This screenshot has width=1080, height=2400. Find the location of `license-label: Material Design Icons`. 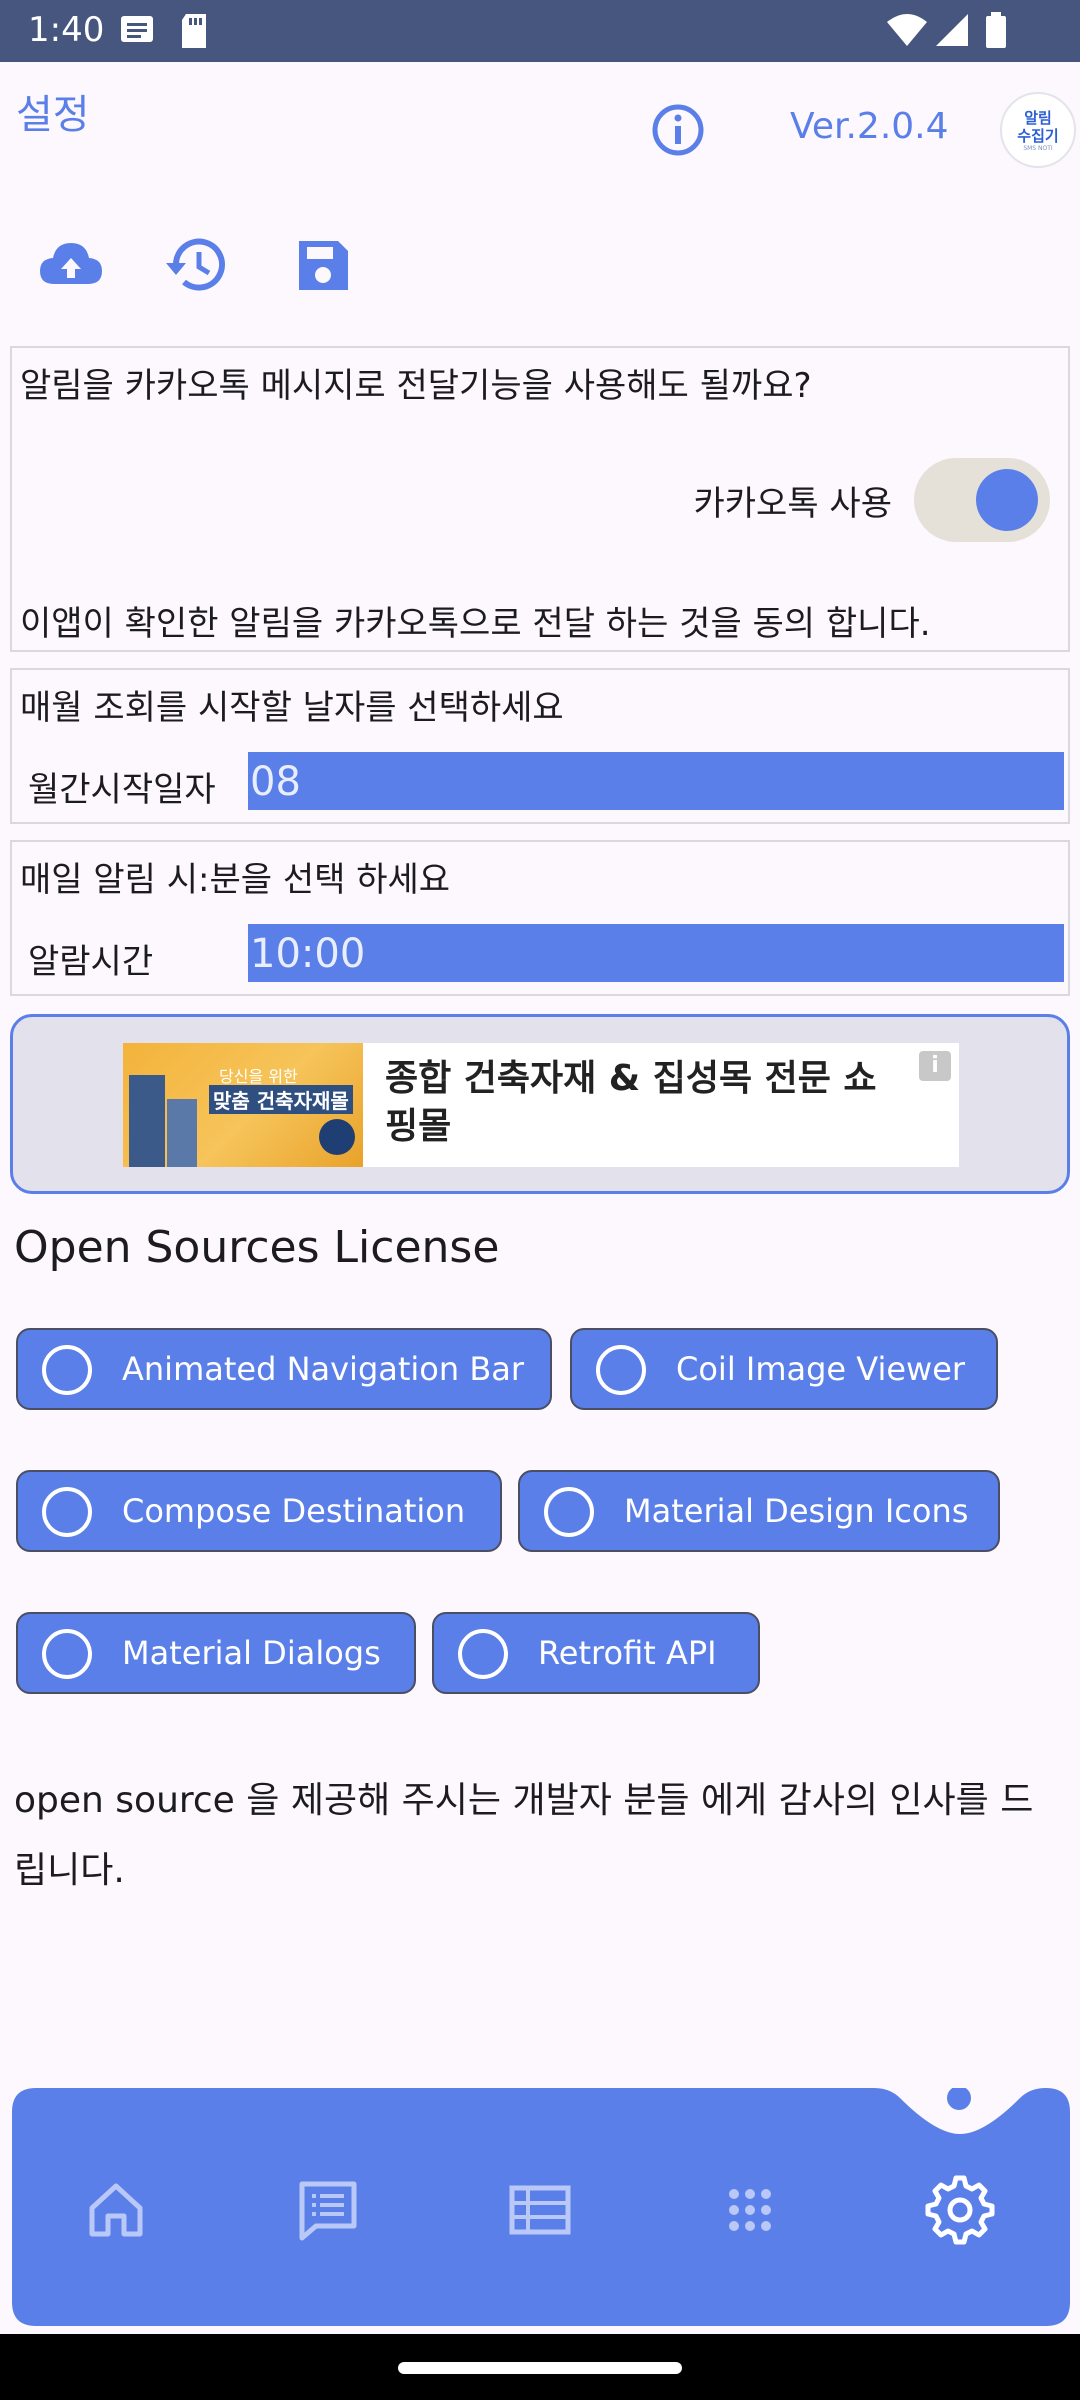

license-label: Material Design Icons is located at coordinates (796, 1511).